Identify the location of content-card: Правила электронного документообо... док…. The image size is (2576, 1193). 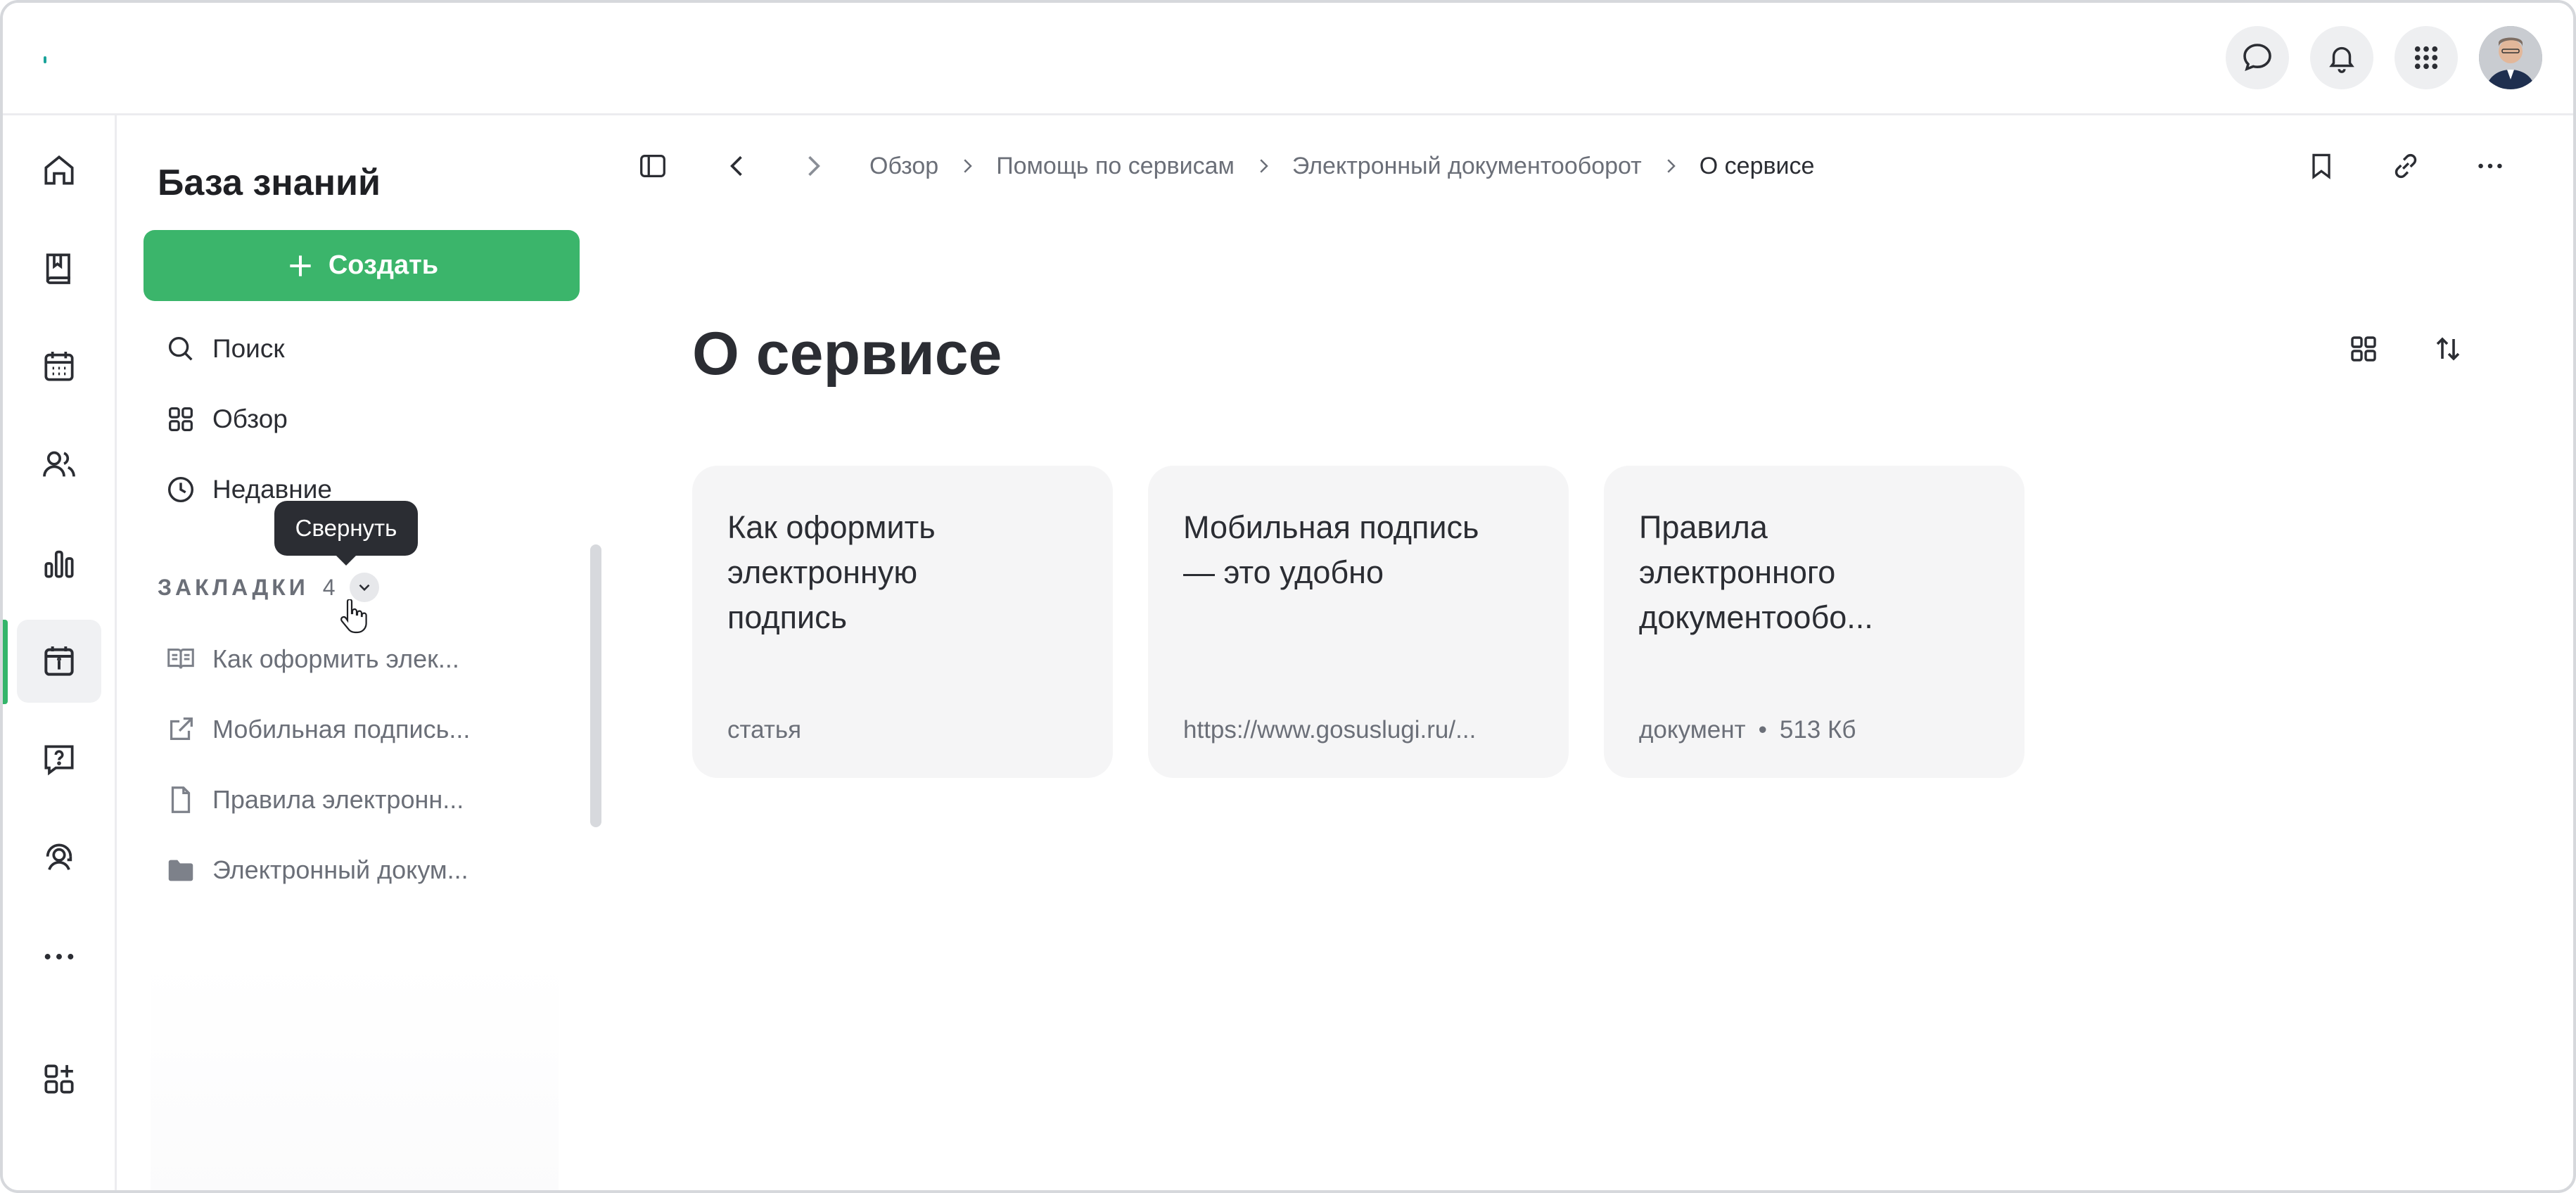
(1814, 622).